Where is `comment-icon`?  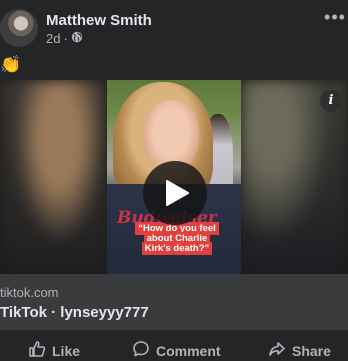
comment-icon is located at coordinates (141, 350).